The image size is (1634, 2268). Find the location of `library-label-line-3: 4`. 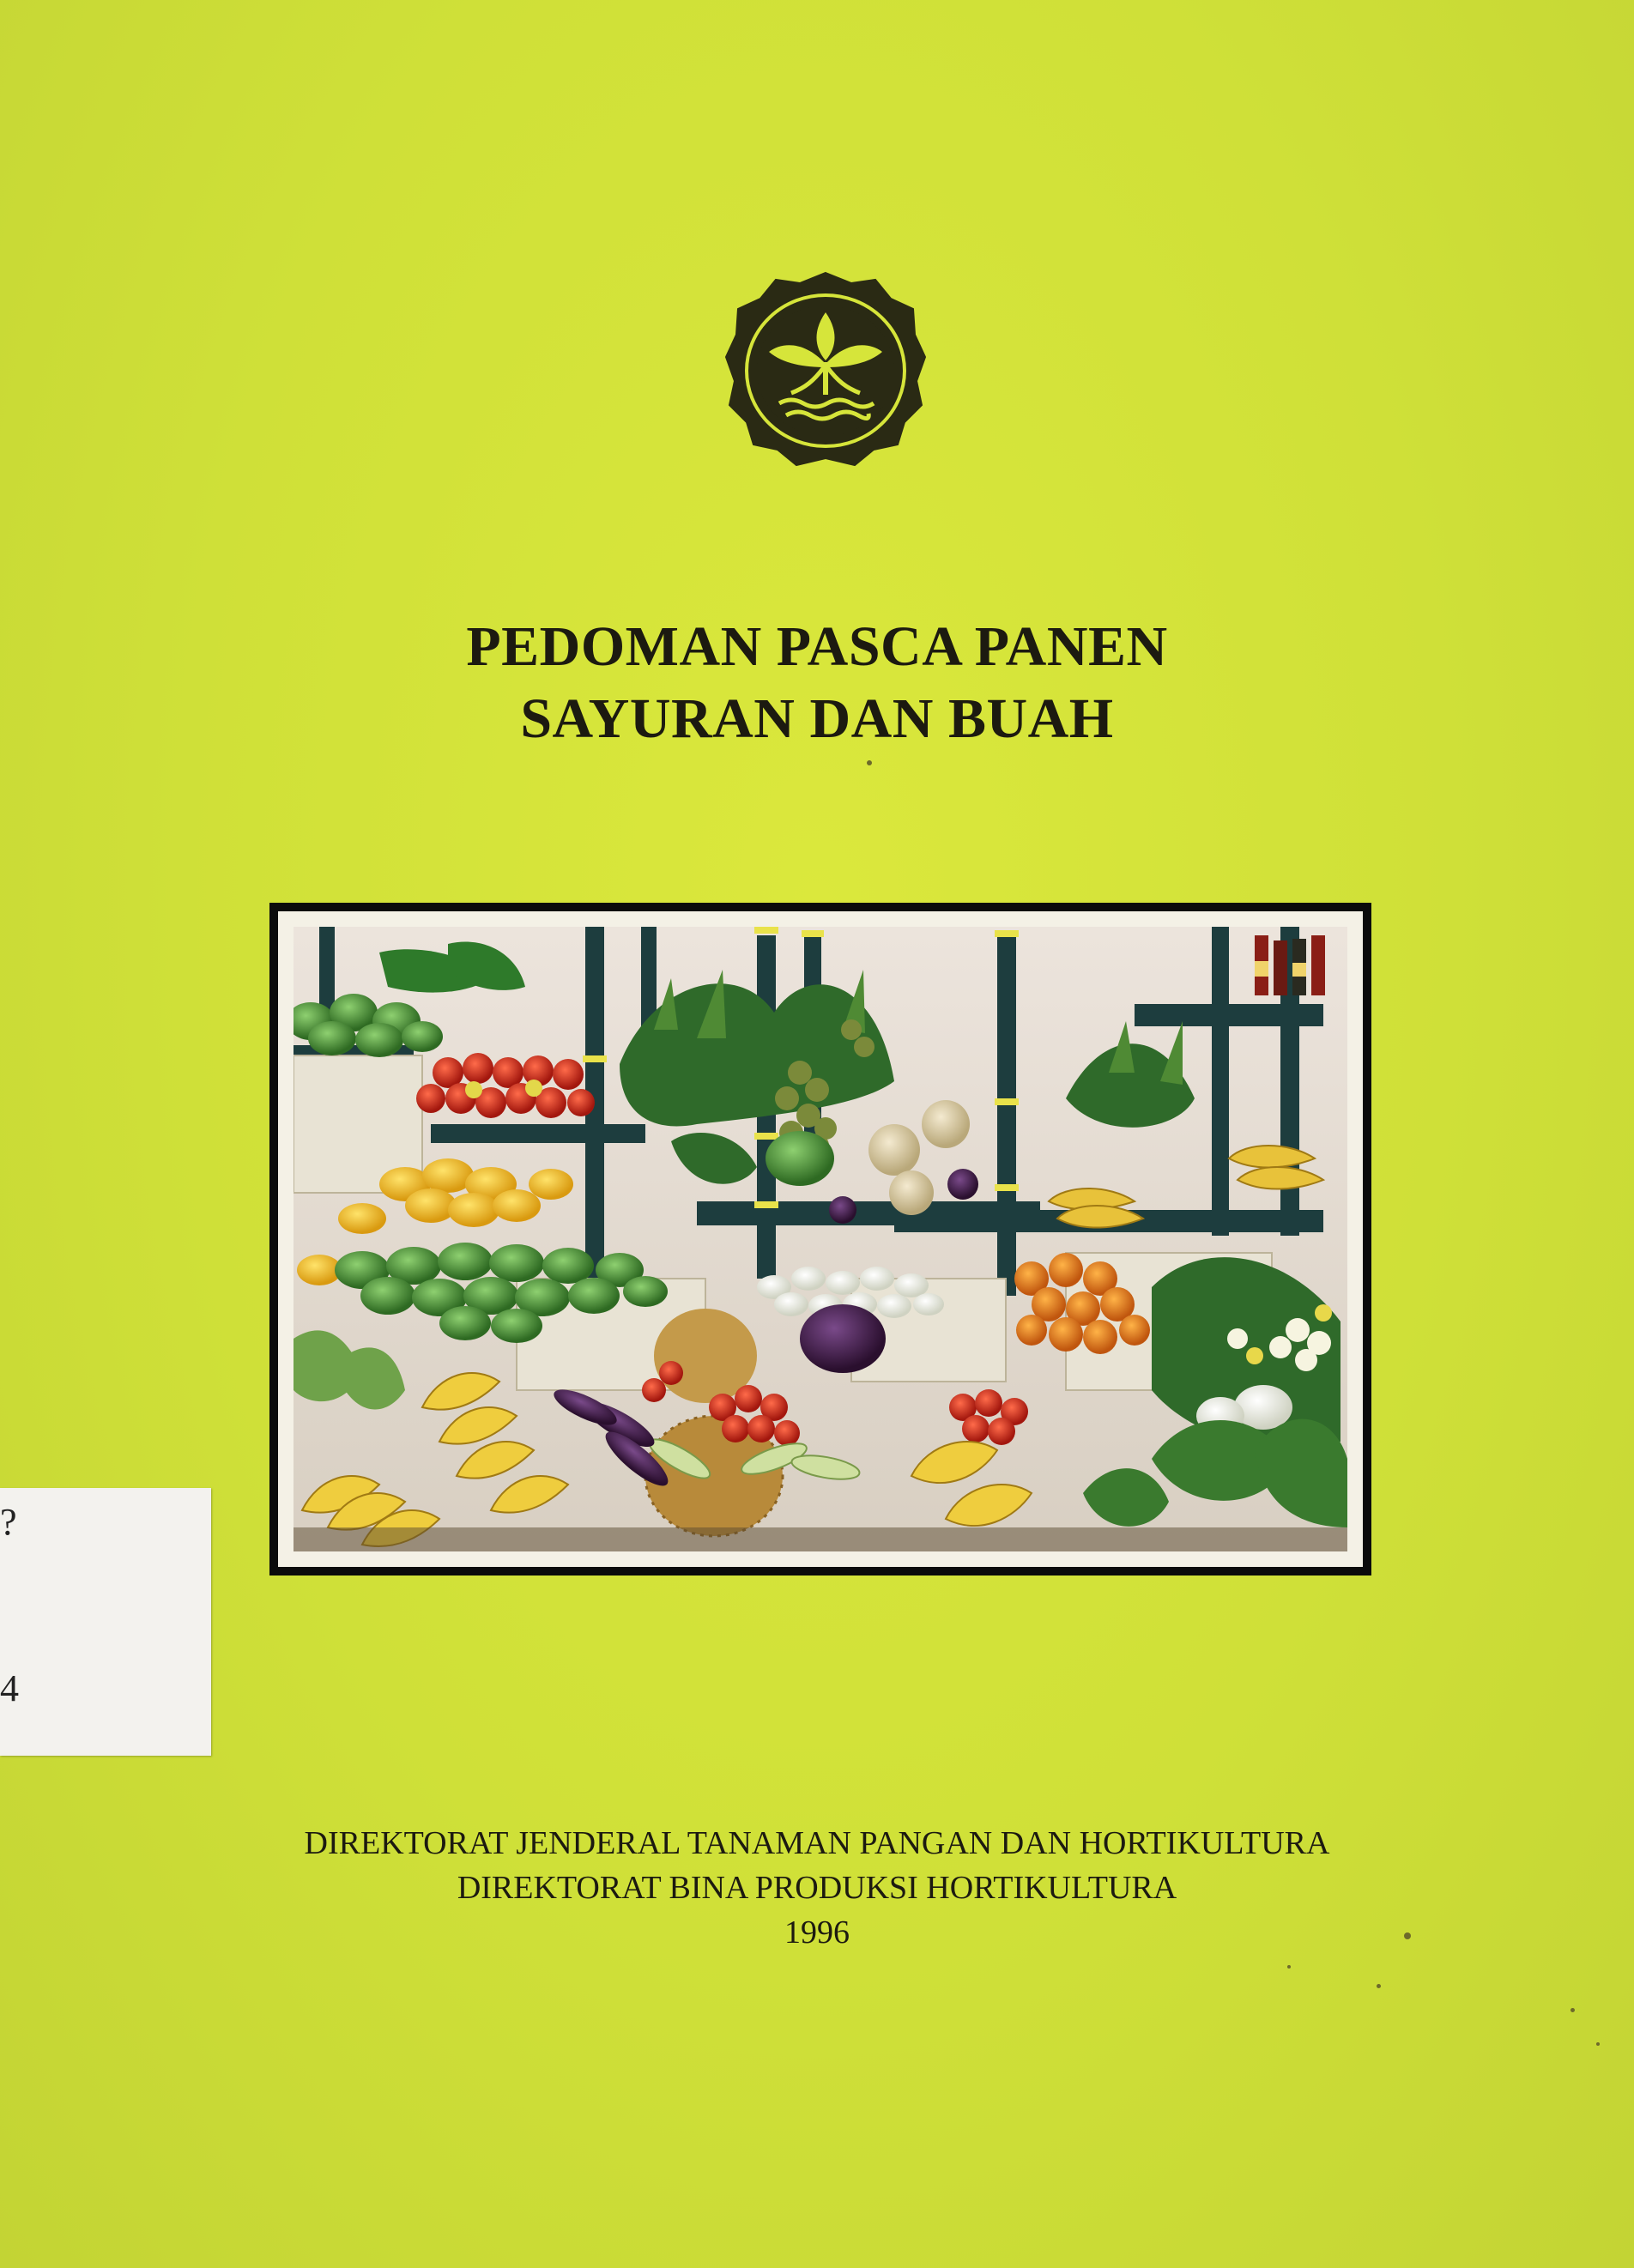

library-label-line-3: 4 is located at coordinates (9, 1688).